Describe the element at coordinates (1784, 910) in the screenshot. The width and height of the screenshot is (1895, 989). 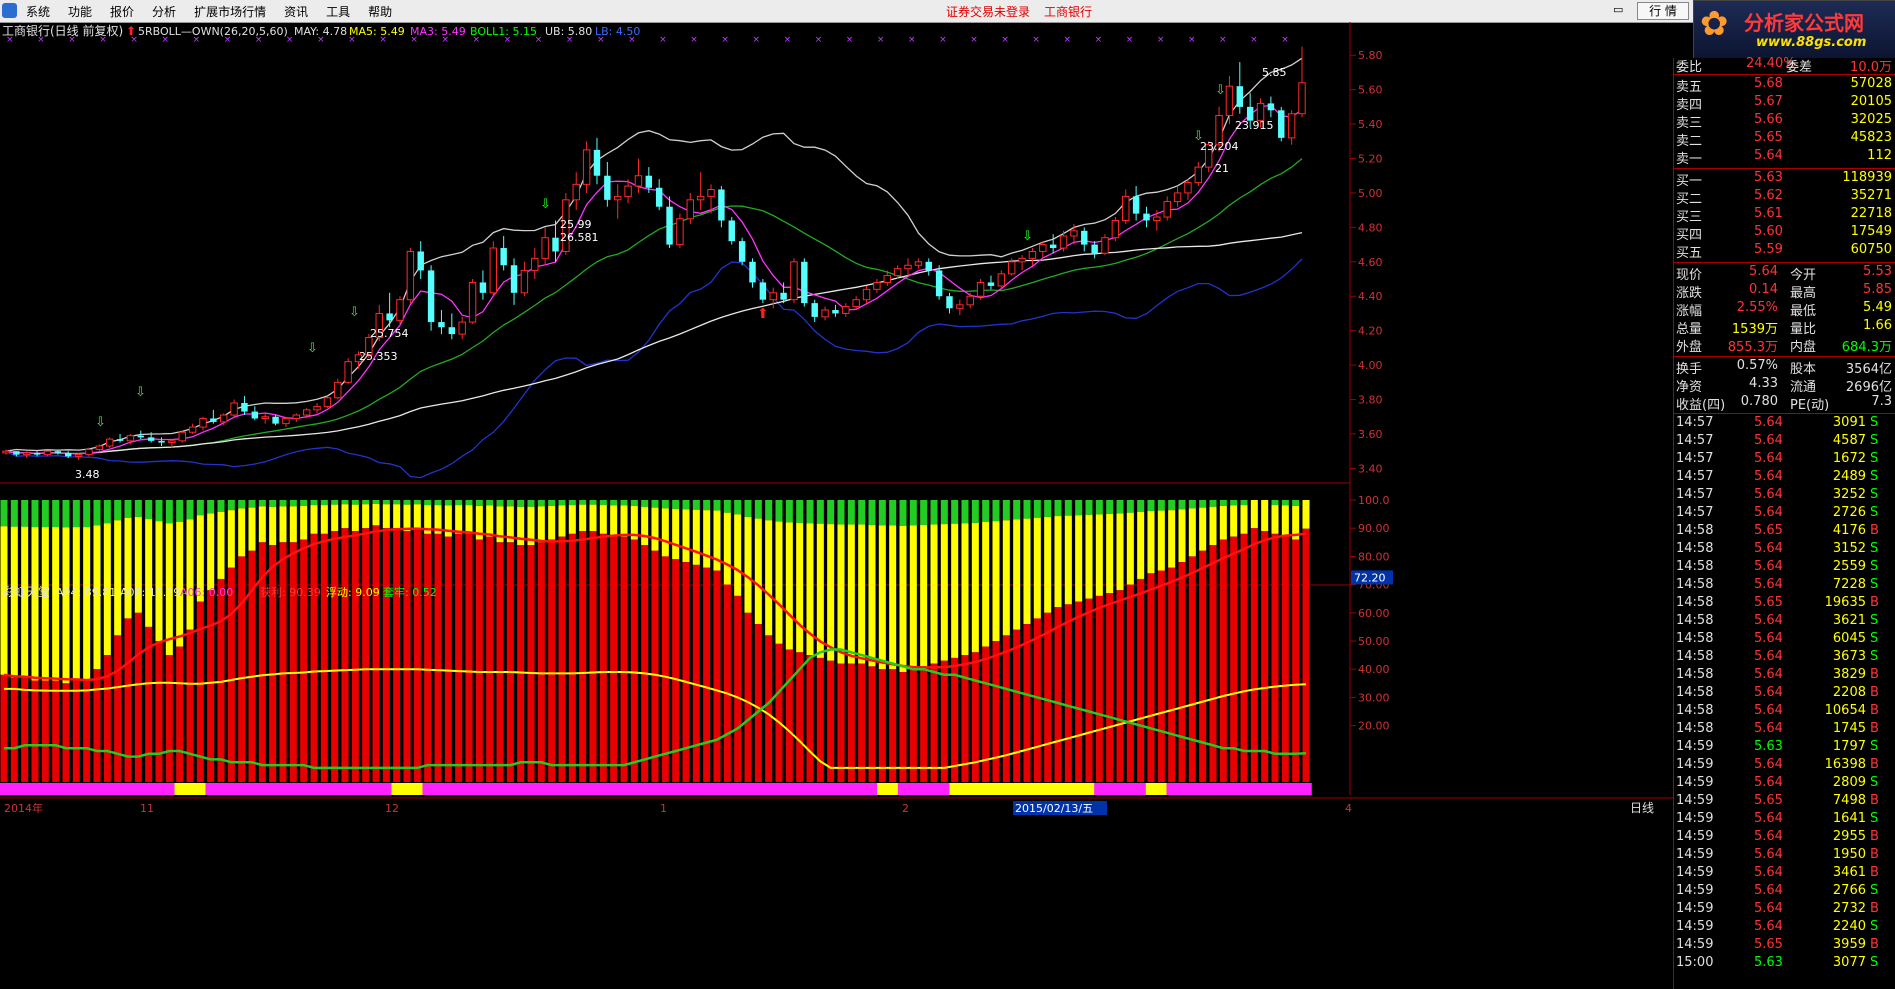
I see `tick-row: 14:59 5.64 2732 B` at that location.